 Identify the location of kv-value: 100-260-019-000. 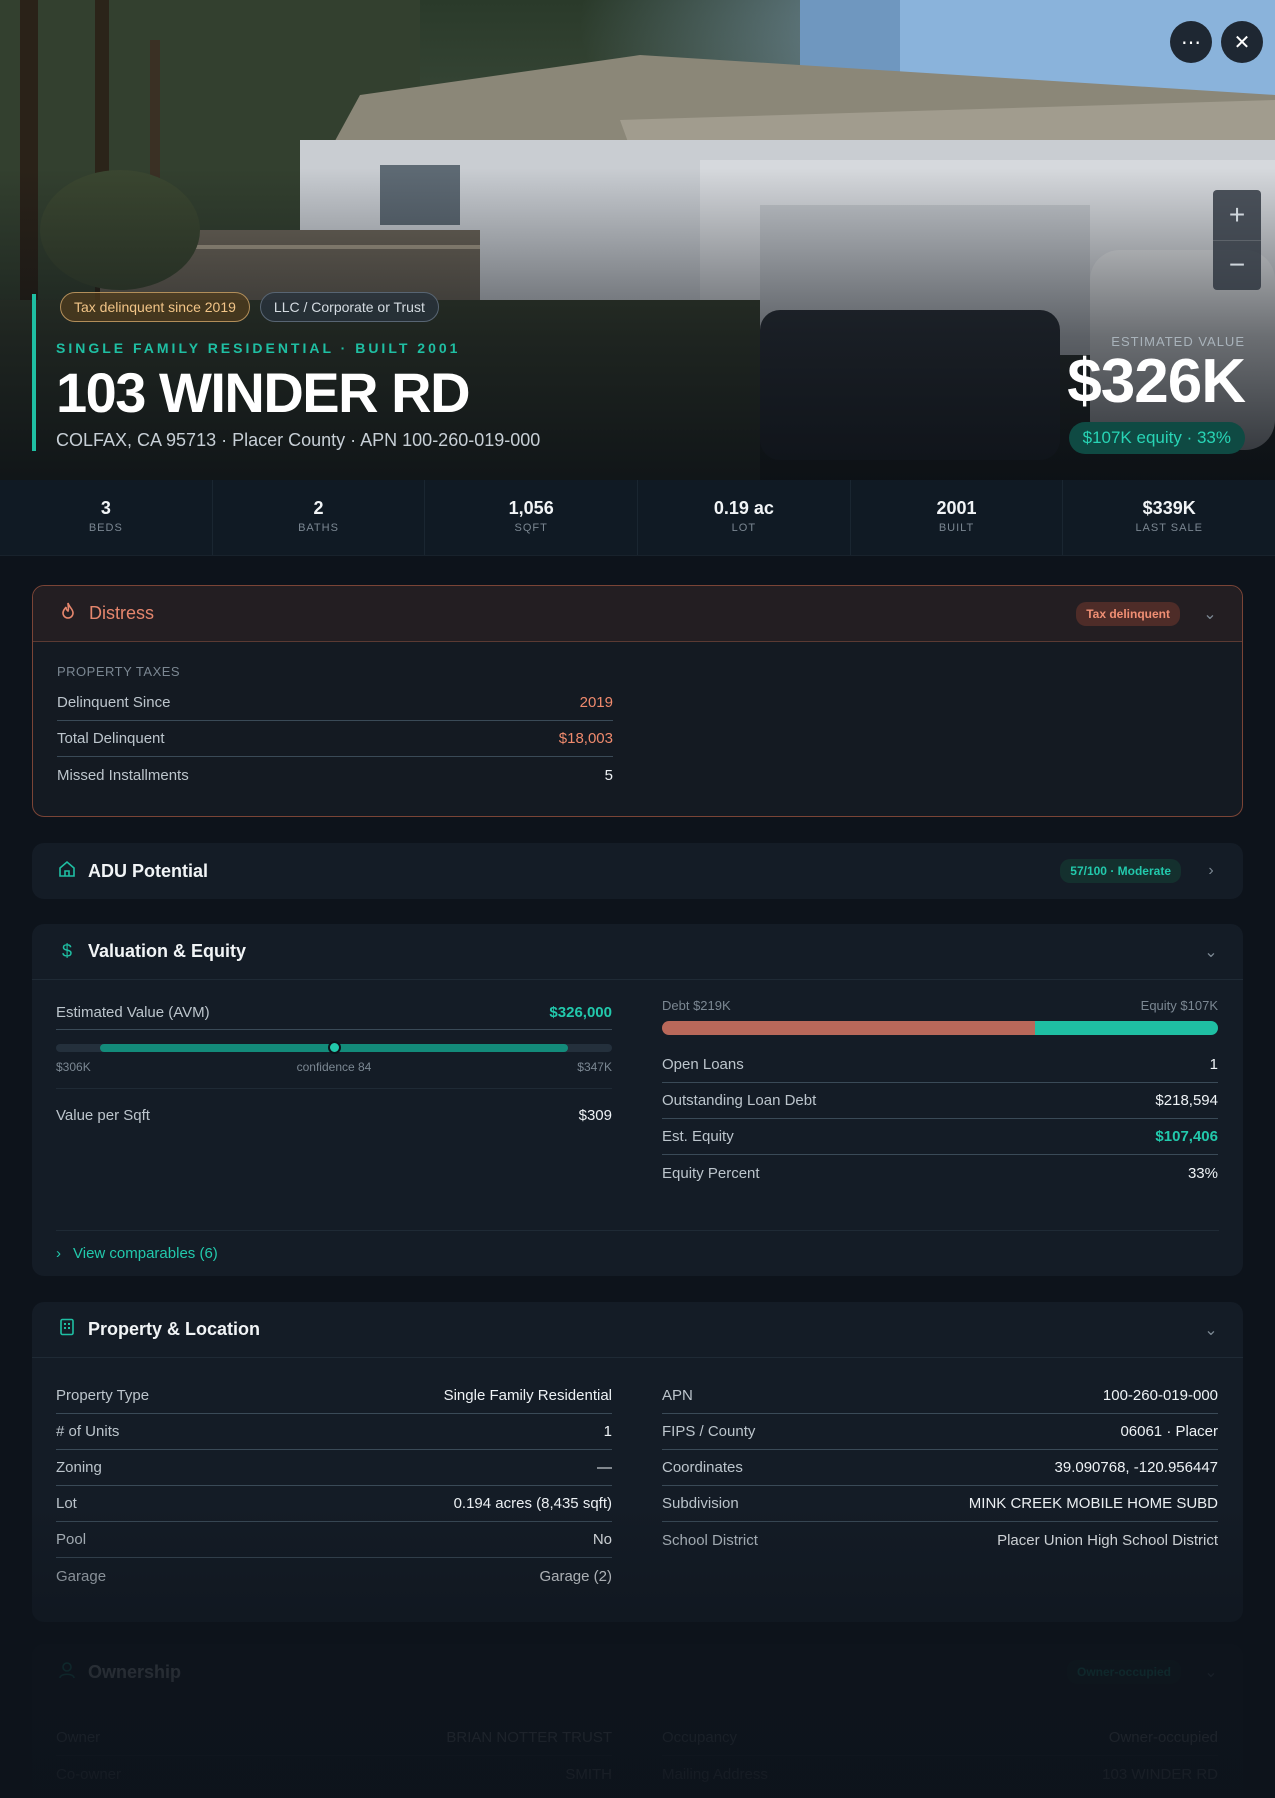
(1160, 1395).